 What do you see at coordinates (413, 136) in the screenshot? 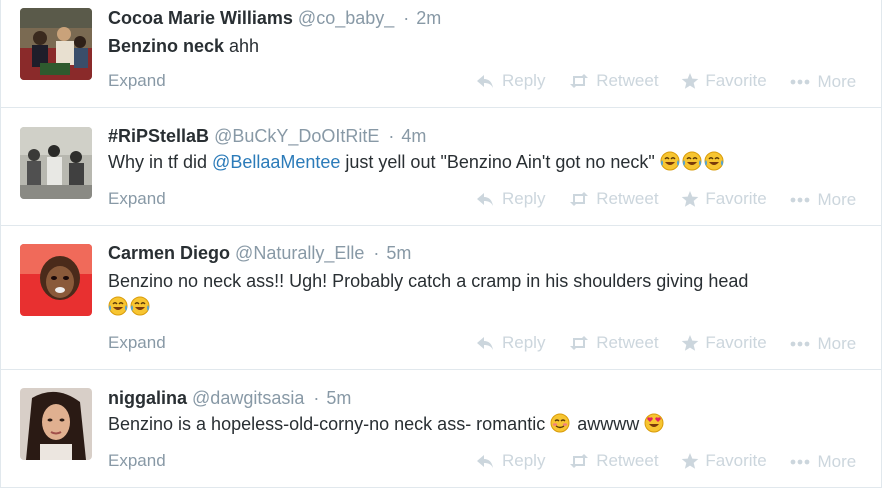
I see `timestamp: 4m` at bounding box center [413, 136].